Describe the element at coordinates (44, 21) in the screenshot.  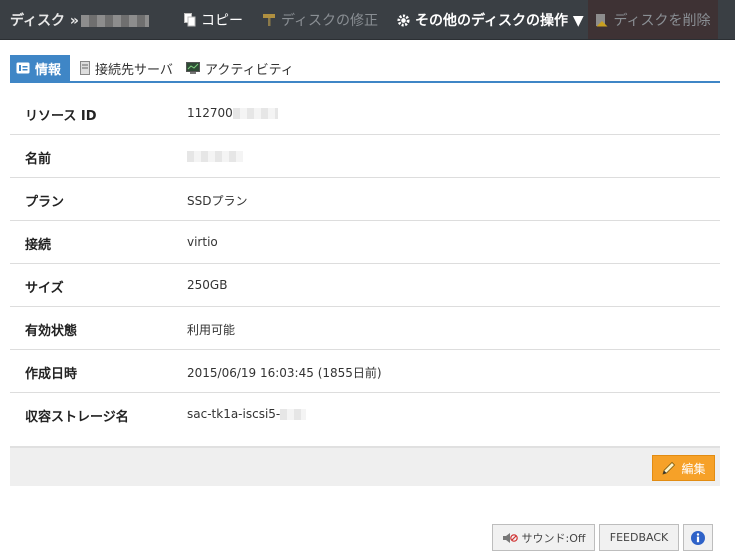
I see `breadcrumb-text: ディスク »` at that location.